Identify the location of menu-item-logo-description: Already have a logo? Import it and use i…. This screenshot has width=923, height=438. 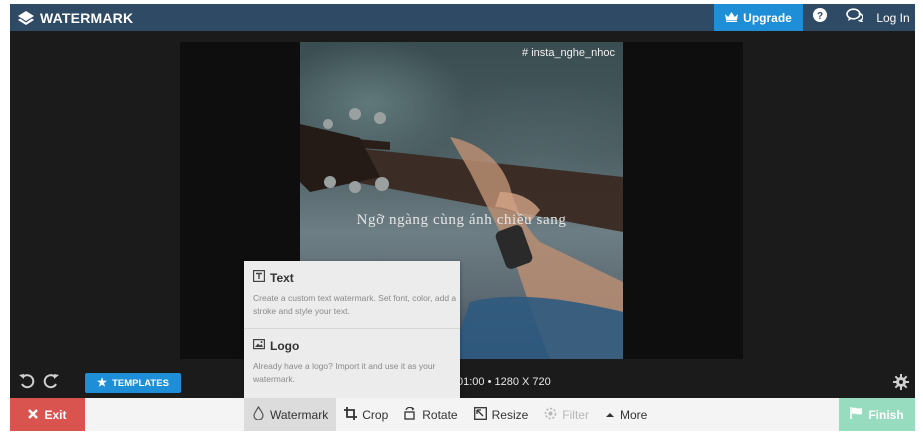
(344, 372).